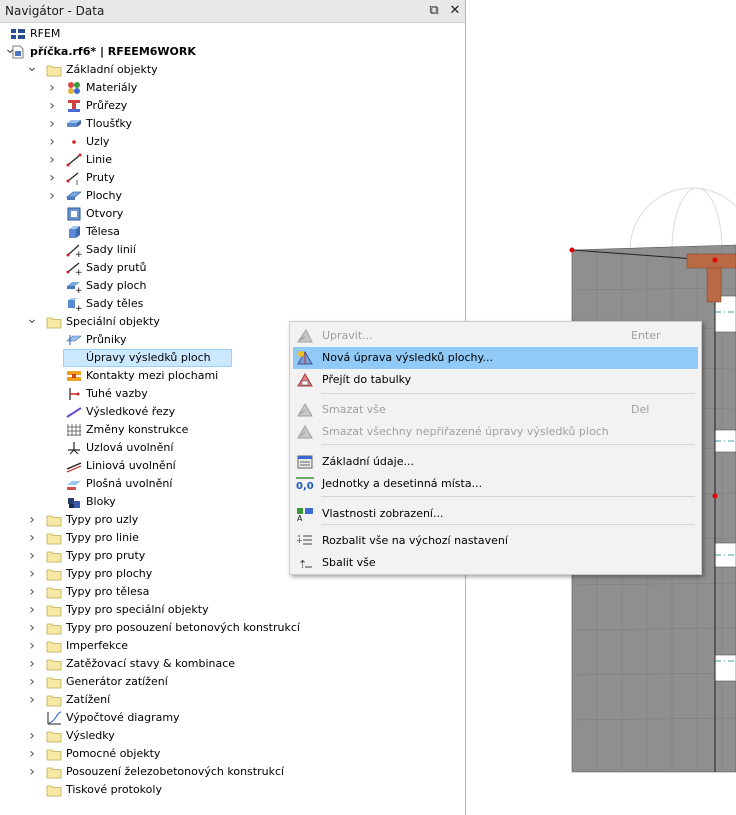 The image size is (736, 815). What do you see at coordinates (106, 555) in the screenshot?
I see `tree-item-label: Typy pro pruty` at bounding box center [106, 555].